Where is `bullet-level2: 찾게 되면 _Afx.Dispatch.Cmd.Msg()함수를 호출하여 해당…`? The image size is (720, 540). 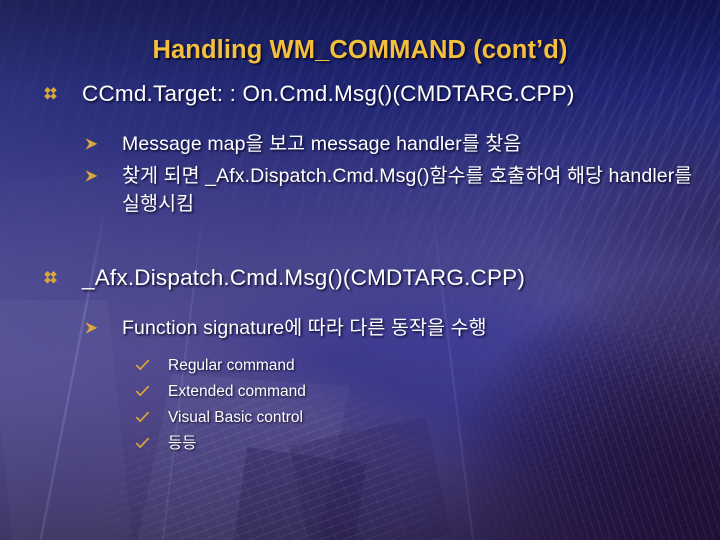 bullet-level2: 찾게 되면 _Afx.Dispatch.Cmd.Msg()함수를 호출하여 해당… is located at coordinates (356, 190).